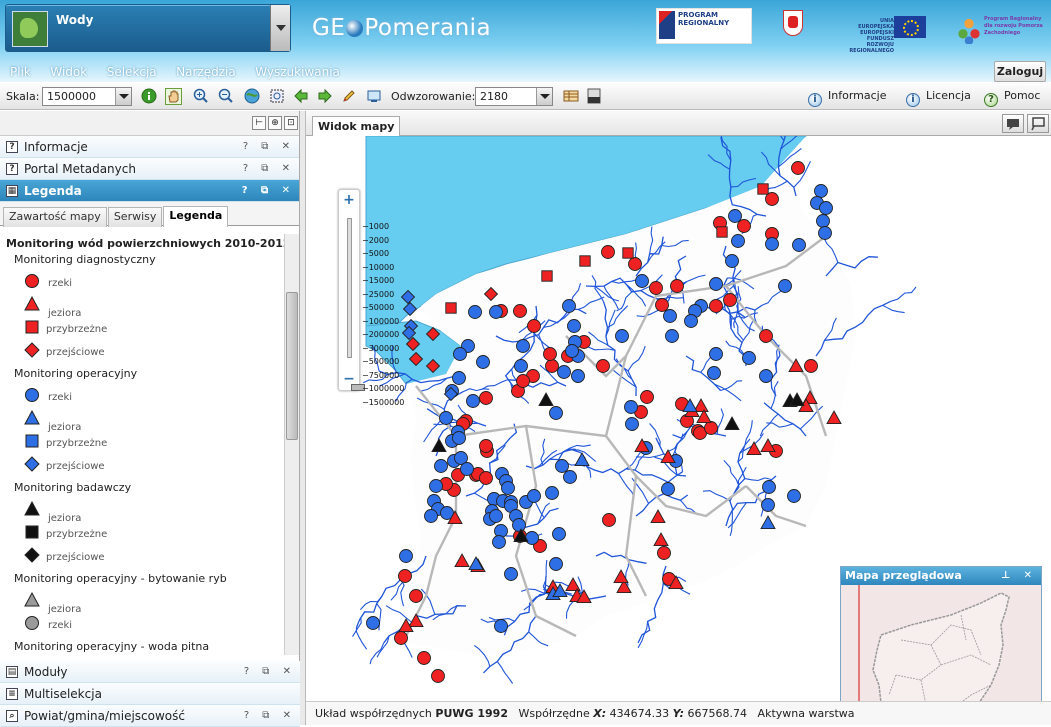 Image resolution: width=1051 pixels, height=727 pixels. Describe the element at coordinates (383, 308) in the screenshot. I see `scale-level-label: −50000` at that location.